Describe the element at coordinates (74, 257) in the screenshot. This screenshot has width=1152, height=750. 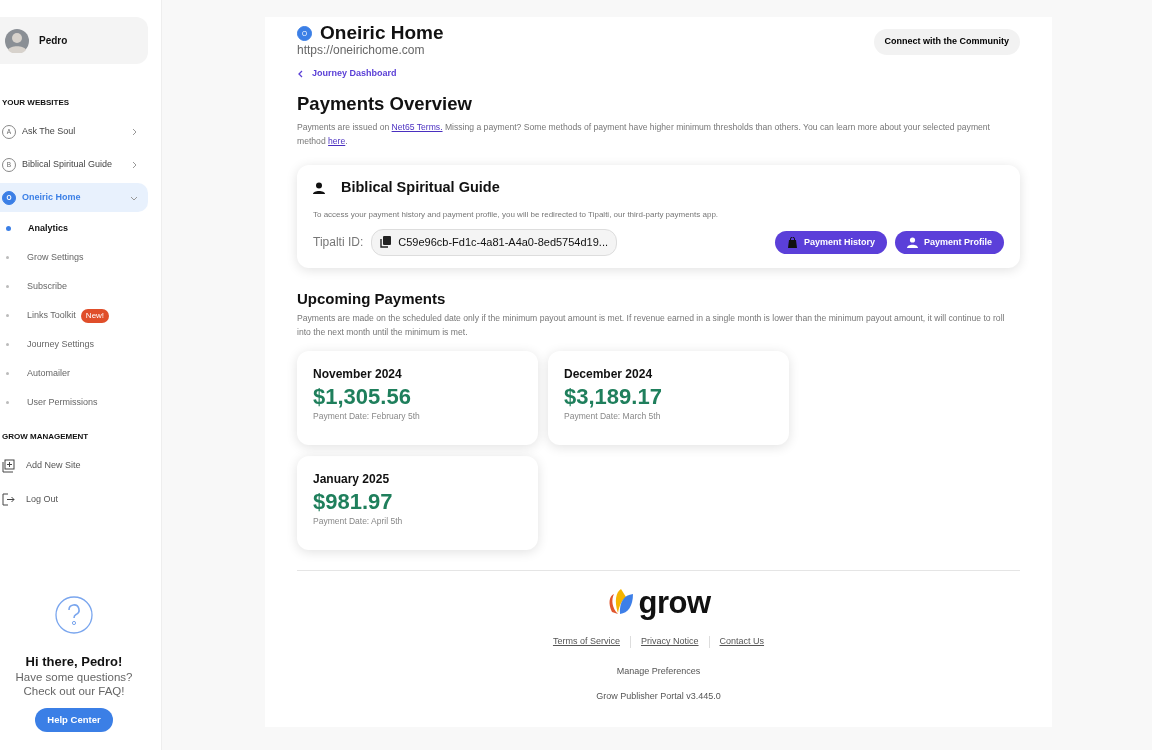
I see `nav-item: Grow Settings` at that location.